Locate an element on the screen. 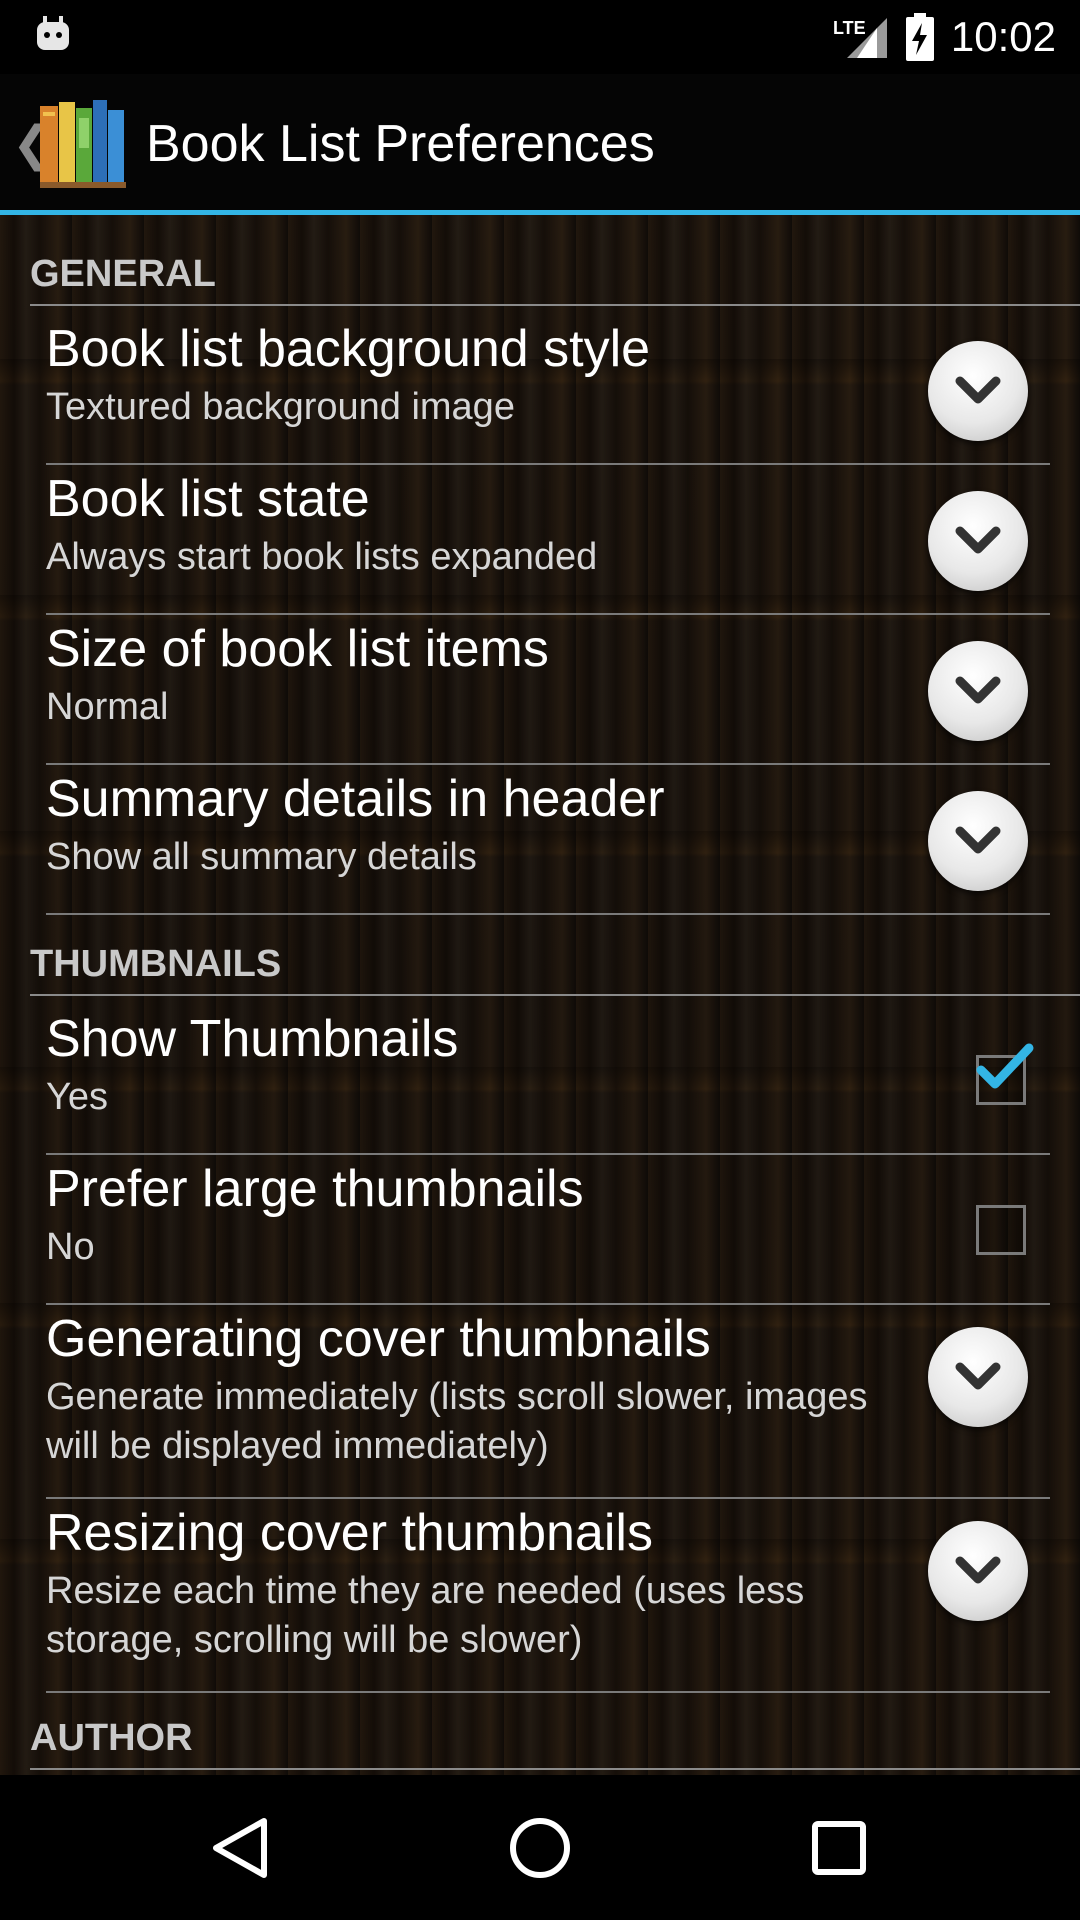 Image resolution: width=1080 pixels, height=1920 pixels. pref-summary: Always start book lists expanded is located at coordinates (322, 557).